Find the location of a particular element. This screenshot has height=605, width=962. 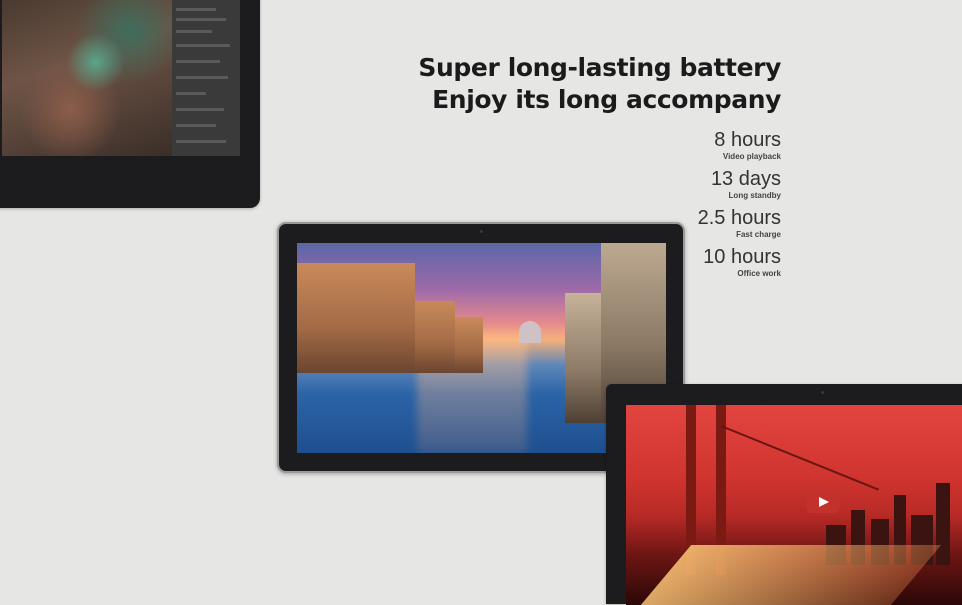

stat-long-standby: 13 days Long standby is located at coordinates (739, 184).